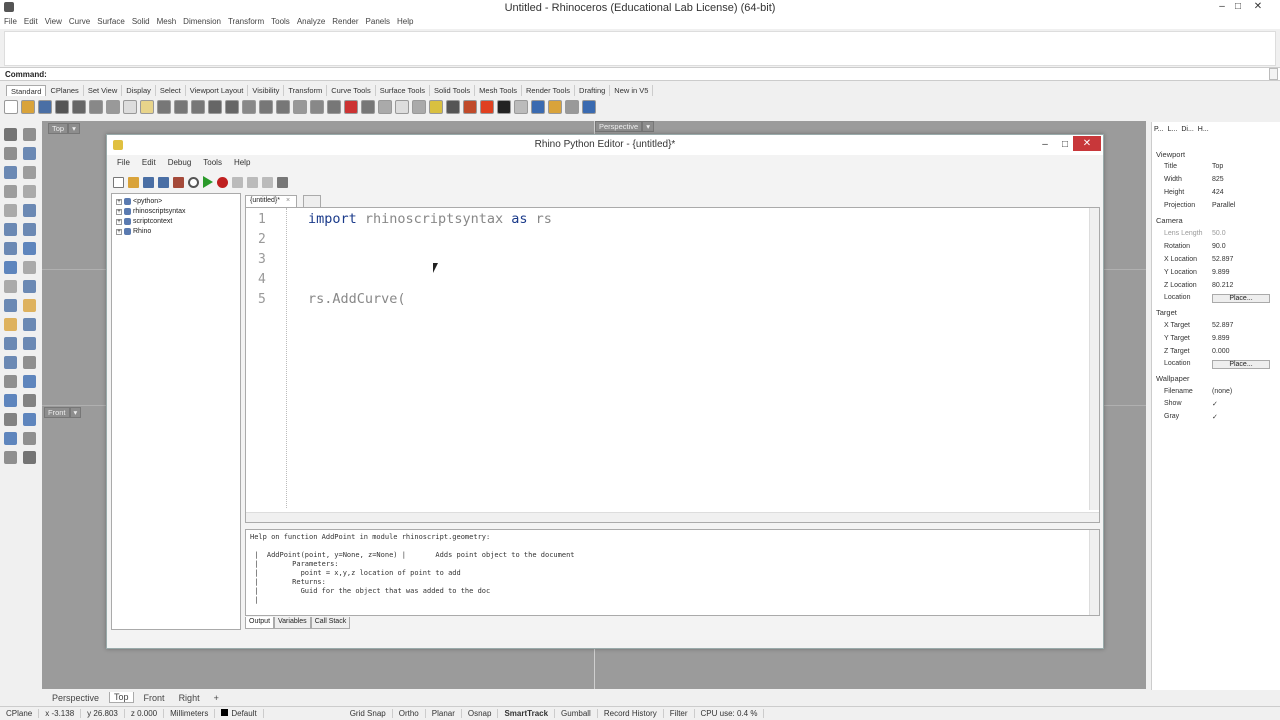  Describe the element at coordinates (1241, 417) in the screenshot. I see `gray-checkbox: ✓` at that location.